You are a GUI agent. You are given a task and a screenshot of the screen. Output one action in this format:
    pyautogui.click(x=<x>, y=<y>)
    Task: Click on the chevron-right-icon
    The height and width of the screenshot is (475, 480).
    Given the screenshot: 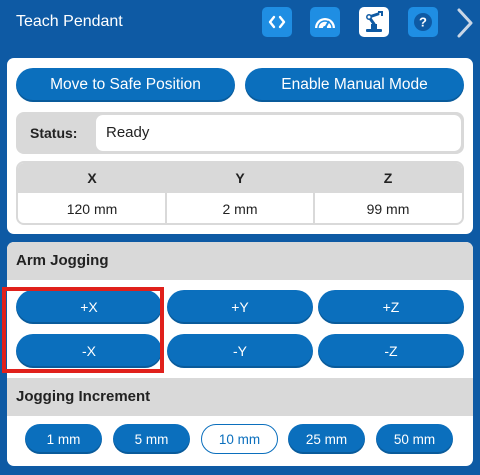 What is the action you would take?
    pyautogui.click(x=464, y=23)
    